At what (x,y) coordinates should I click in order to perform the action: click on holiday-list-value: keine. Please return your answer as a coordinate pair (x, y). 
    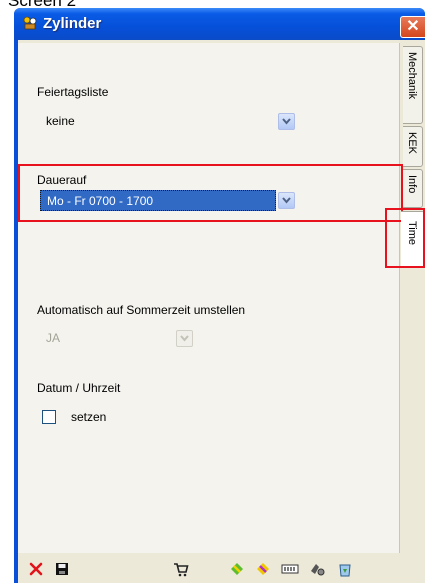
    Looking at the image, I should click on (60, 121).